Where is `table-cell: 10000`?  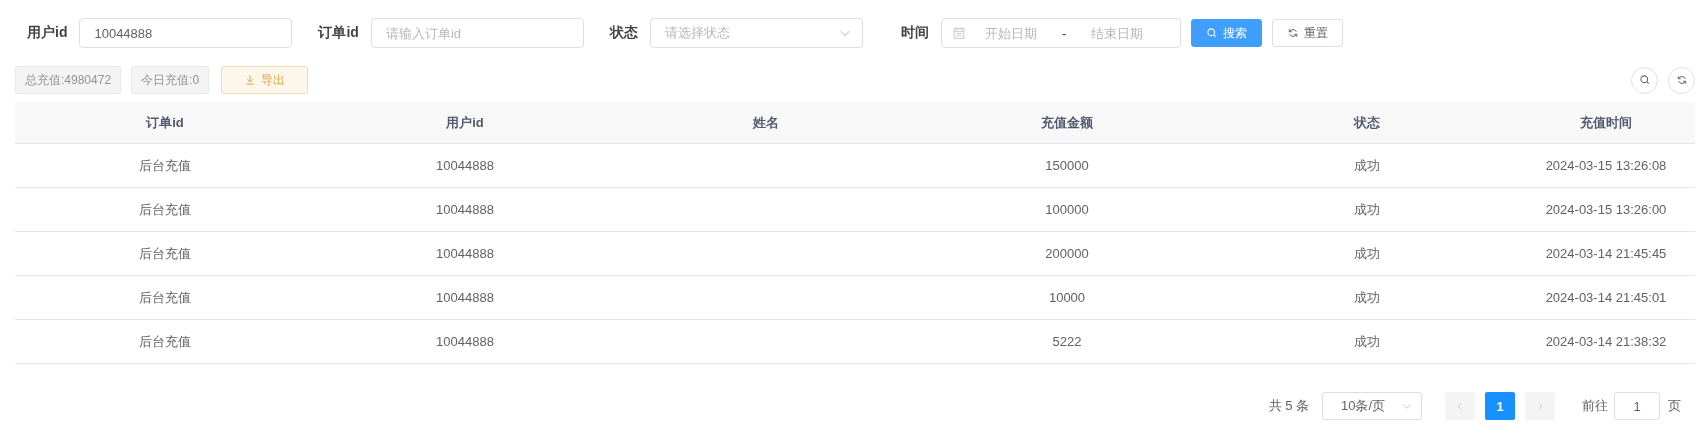
table-cell: 10000 is located at coordinates (1067, 297).